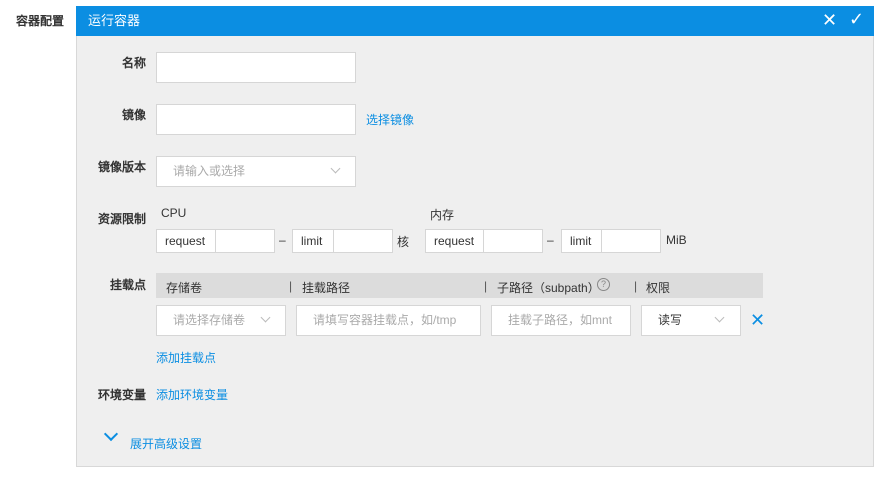 This screenshot has width=884, height=477. I want to click on version-select: 请输入或选择, so click(256, 171).